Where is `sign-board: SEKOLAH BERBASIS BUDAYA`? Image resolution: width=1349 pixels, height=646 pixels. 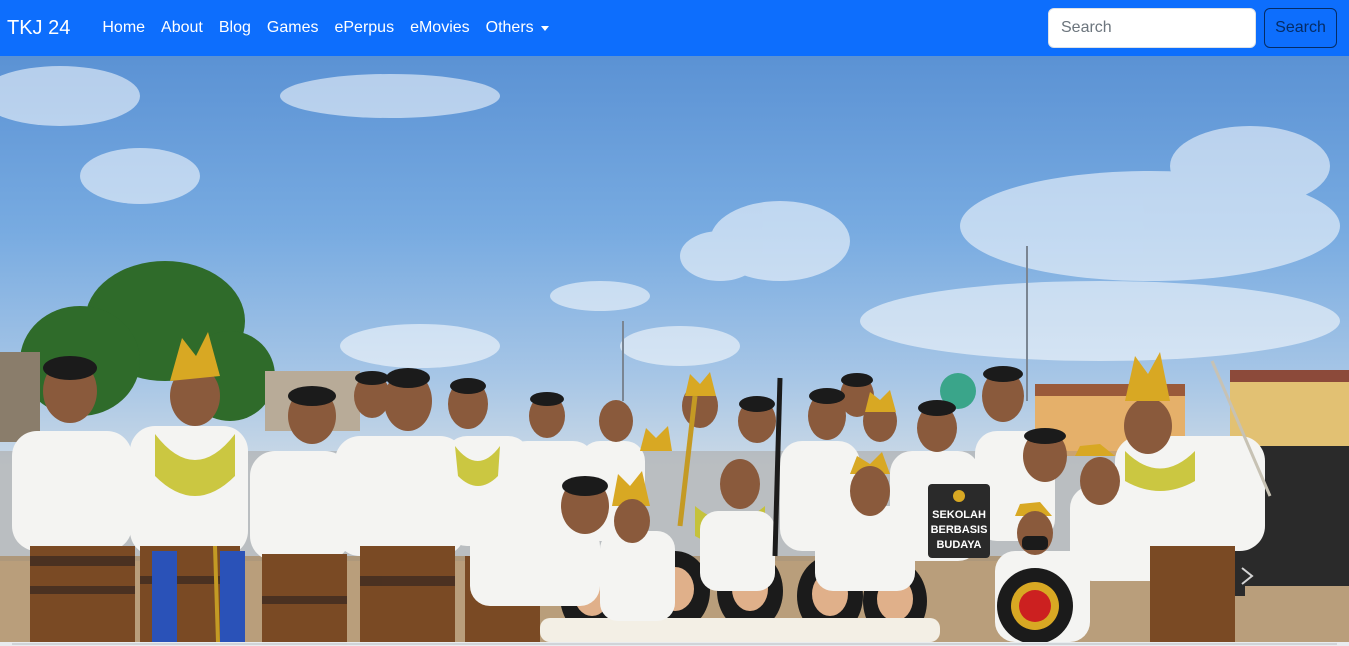
sign-board: SEKOLAH BERBASIS BUDAYA is located at coordinates (959, 521).